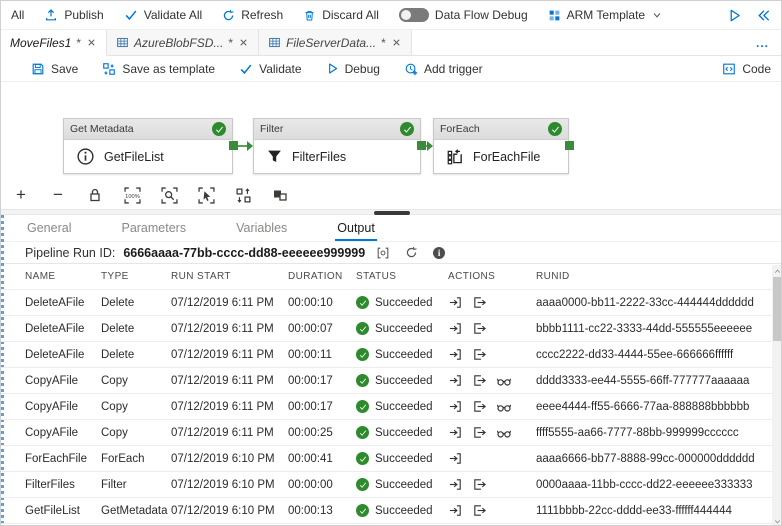 The height and width of the screenshot is (526, 782). Describe the element at coordinates (413, 15) in the screenshot. I see `toggle-off-icon` at that location.